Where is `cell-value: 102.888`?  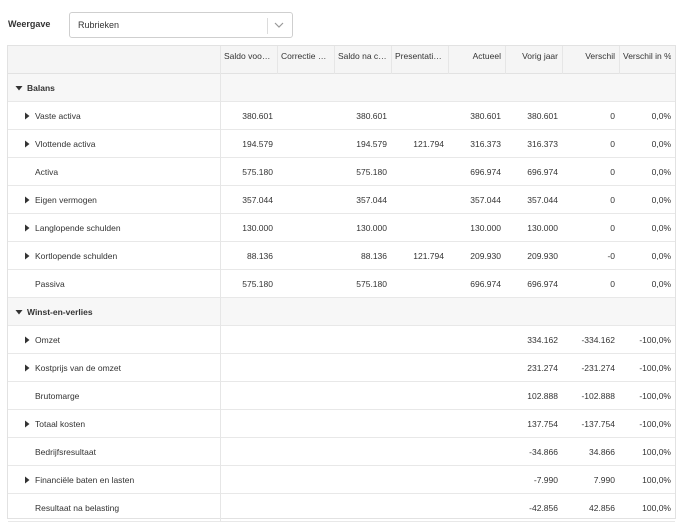 cell-value: 102.888 is located at coordinates (542, 396).